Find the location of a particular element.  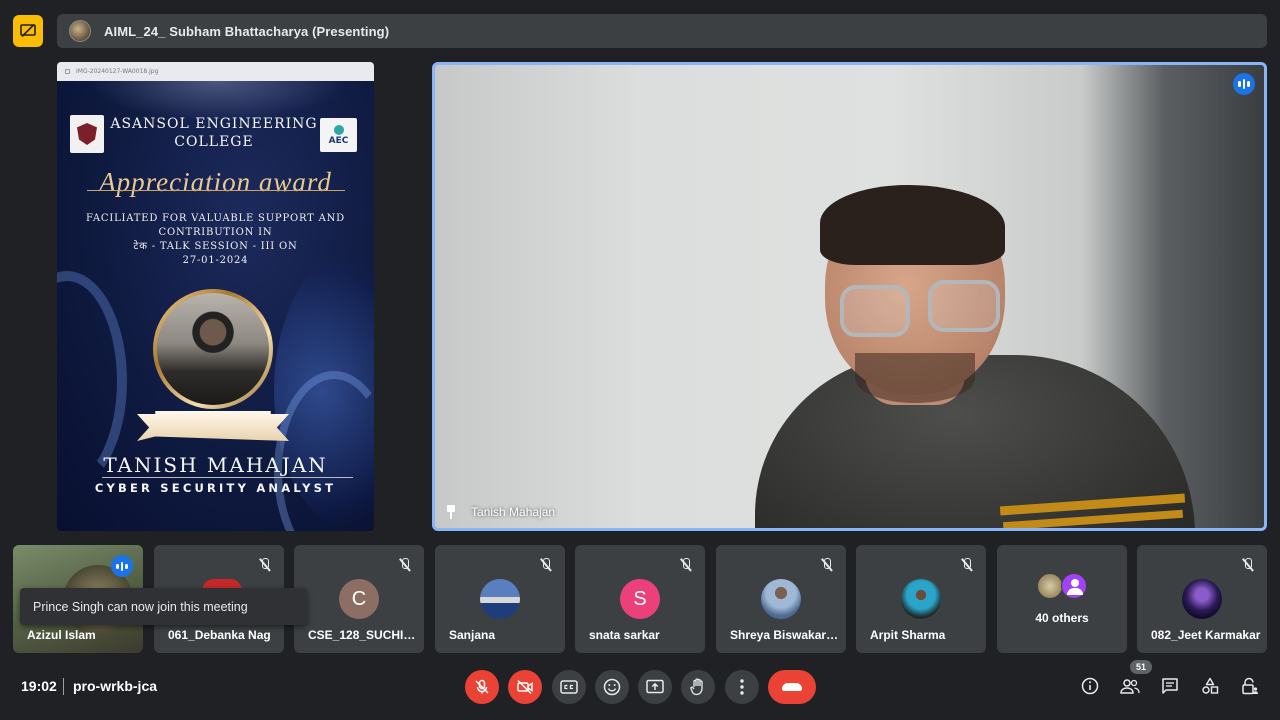

recipient-photo is located at coordinates (213, 349).